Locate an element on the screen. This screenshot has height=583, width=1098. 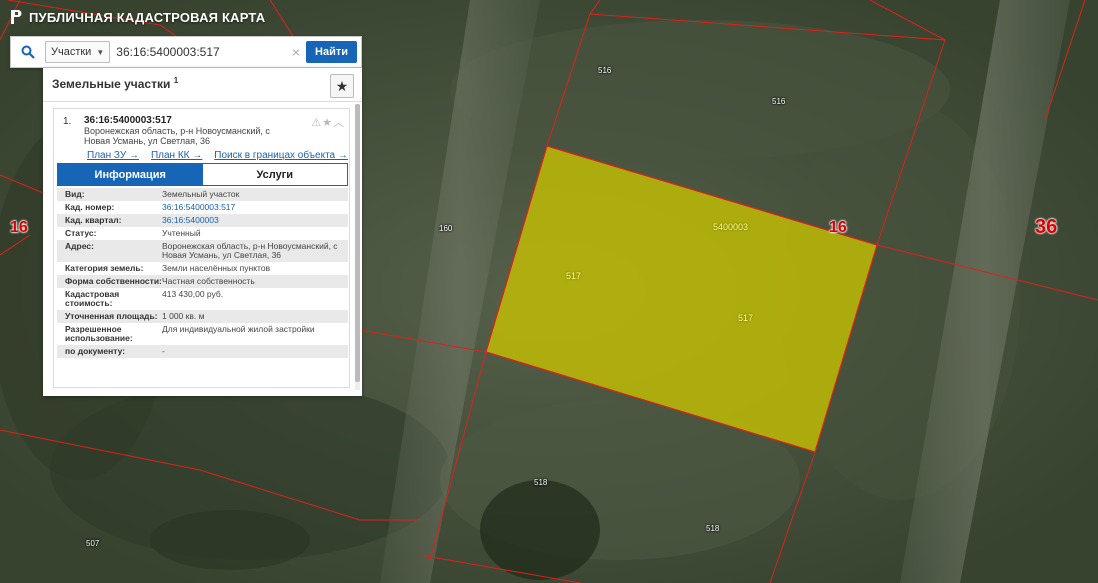
app-header: ПУБЛИЧНАЯ КАДАСТРОВАЯ КАРТА is located at coordinates (132, 17).